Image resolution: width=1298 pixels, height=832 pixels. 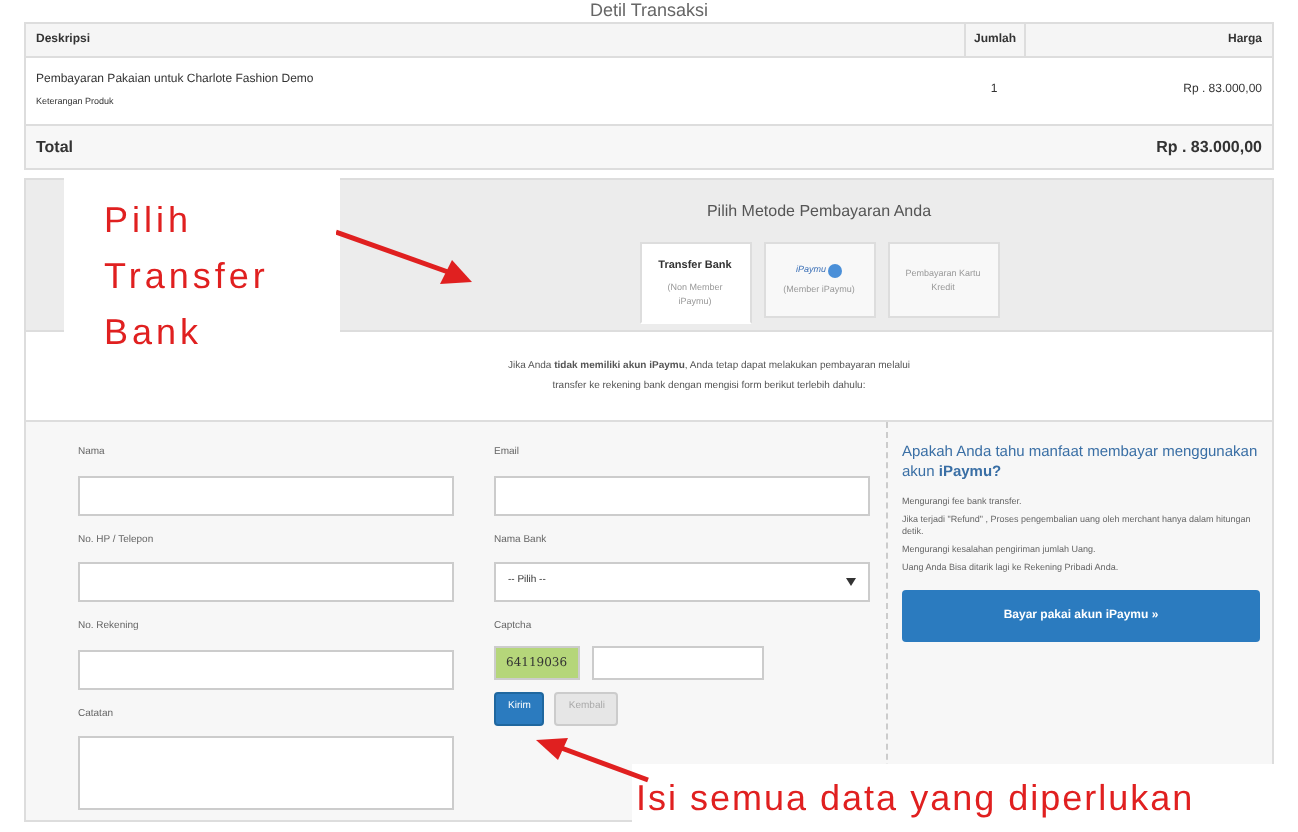 What do you see at coordinates (851, 582) in the screenshot?
I see `dropdown-caret-icon` at bounding box center [851, 582].